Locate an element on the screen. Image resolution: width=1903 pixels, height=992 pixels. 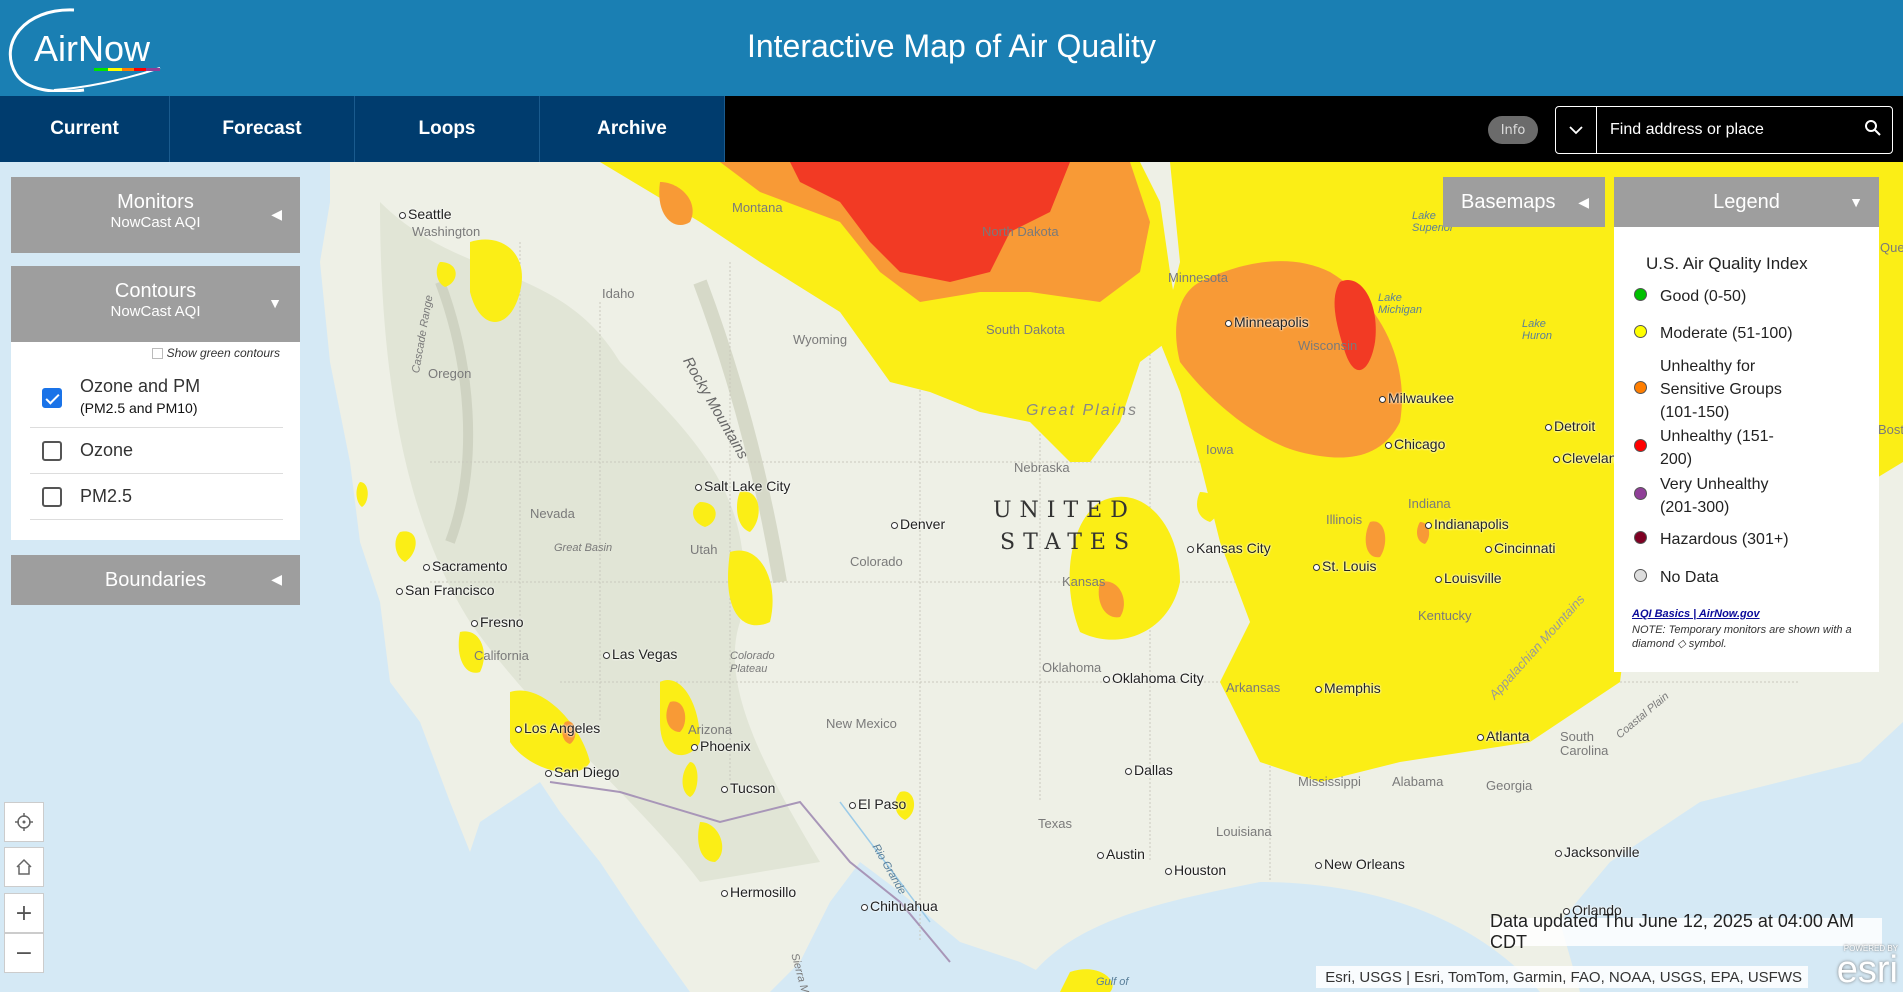
ozone-checkbox is located at coordinates (52, 451).